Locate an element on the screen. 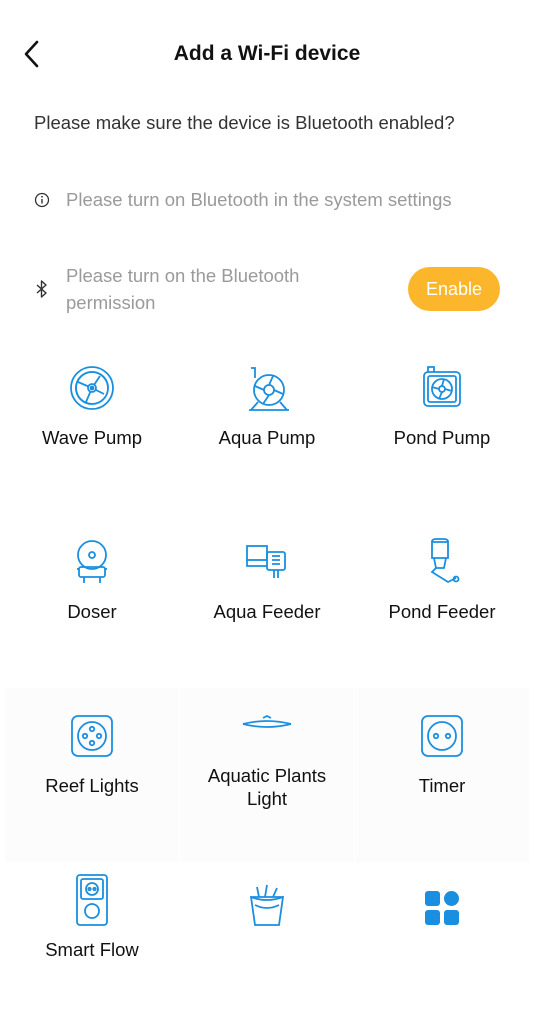 This screenshot has height=1036, width=534. device-pond-pump: Pond Pump is located at coordinates (442, 427).